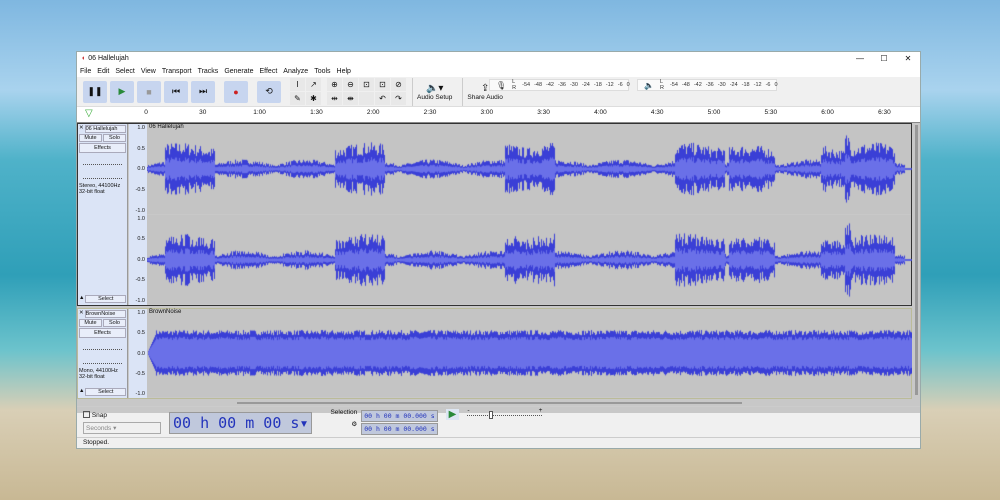 This screenshot has height=500, width=1000. I want to click on tool-0-icon: I, so click(297, 84).